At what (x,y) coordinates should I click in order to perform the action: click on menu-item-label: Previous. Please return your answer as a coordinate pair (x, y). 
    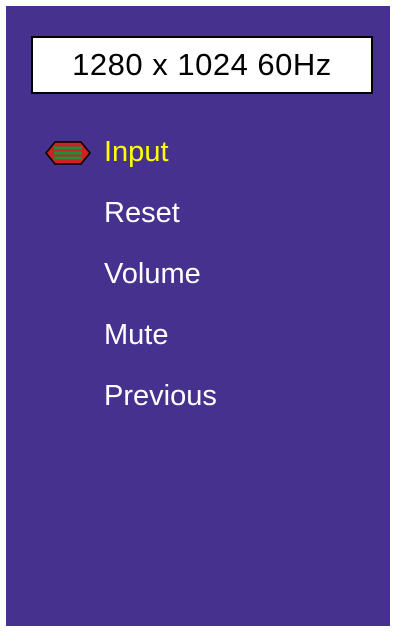
    Looking at the image, I should click on (160, 396).